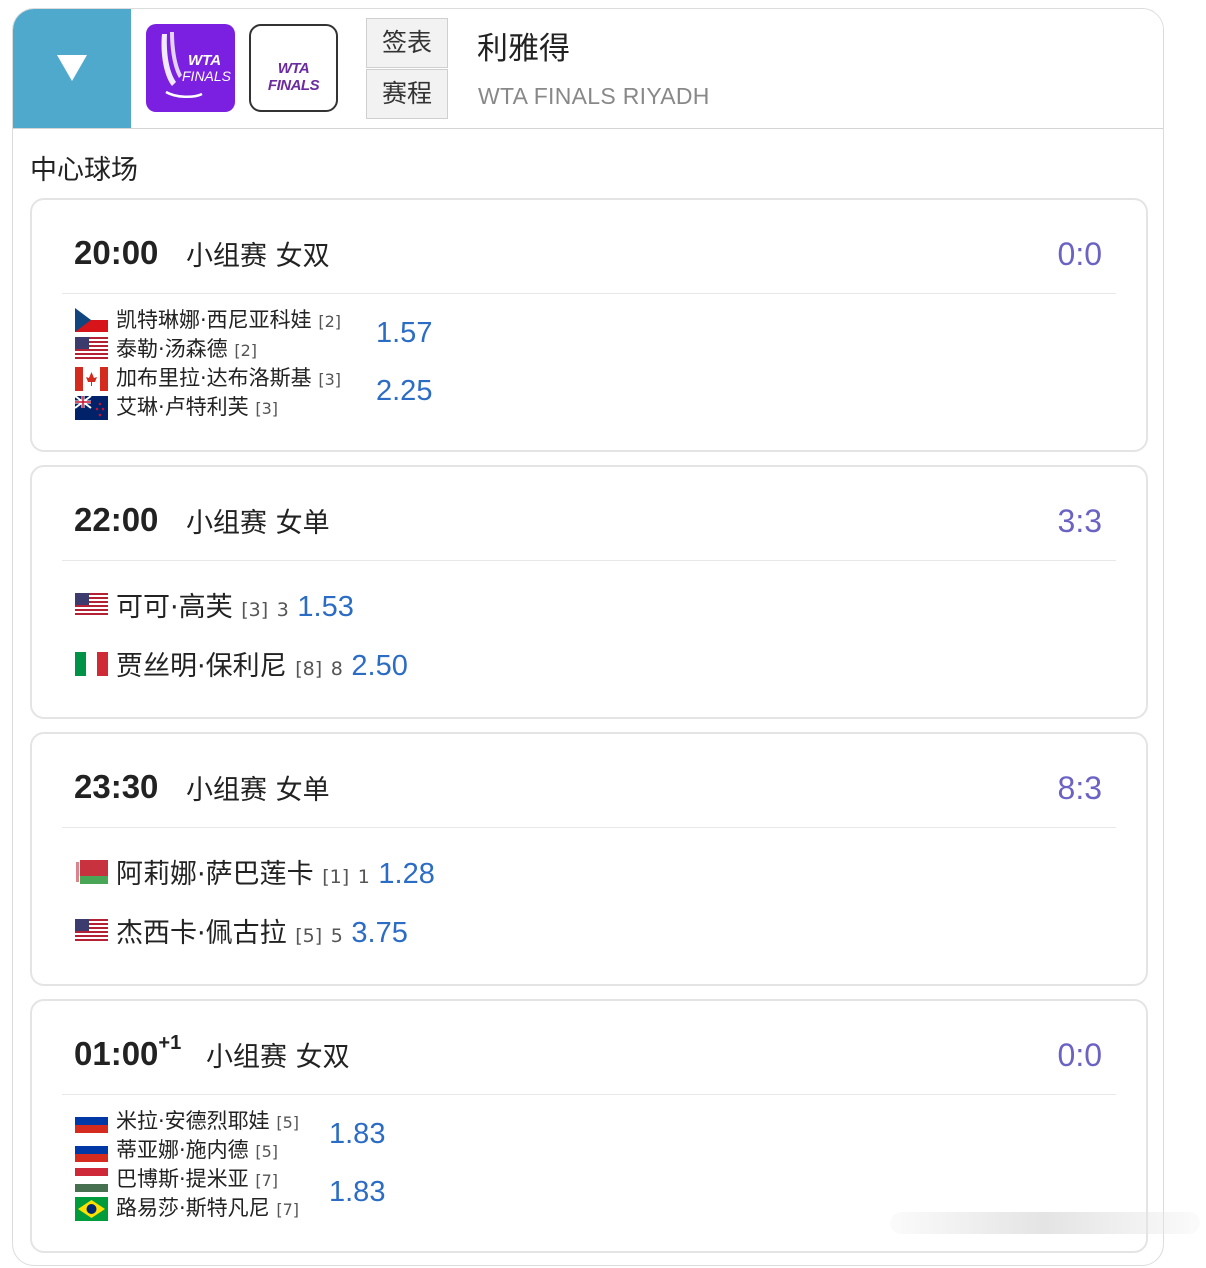 This screenshot has height=1268, width=1206. I want to click on wta-finals-trophy-logo: WTA FINALS, so click(196, 65).